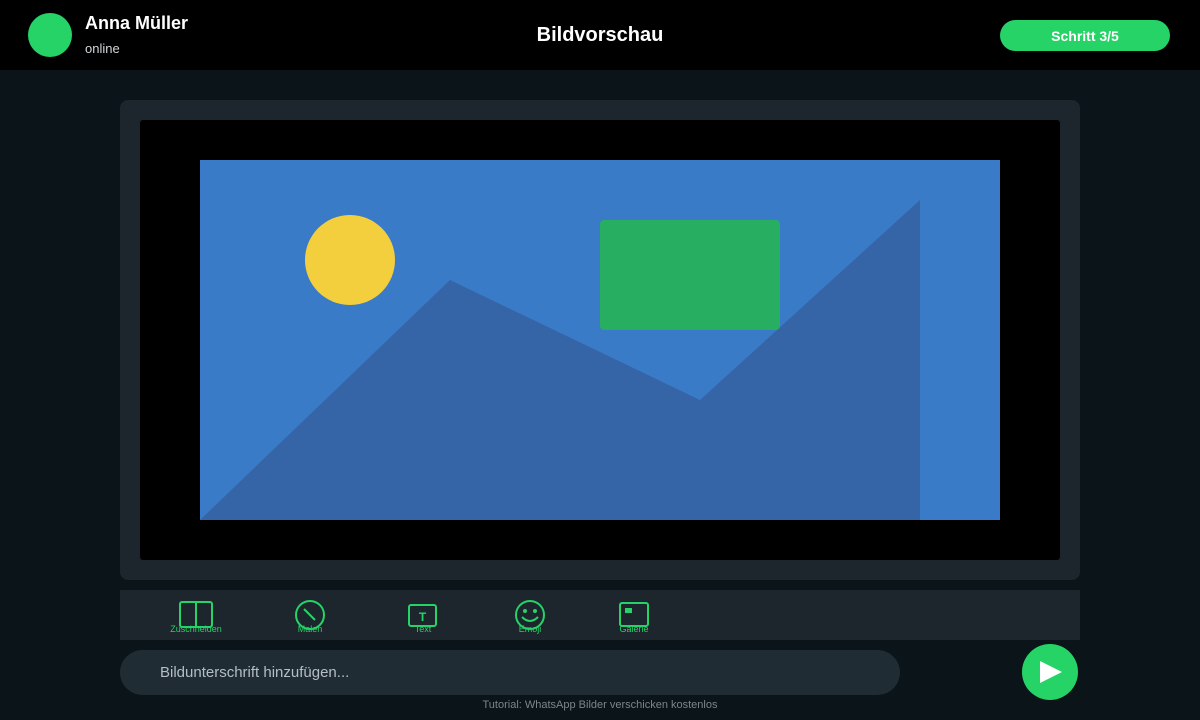 The height and width of the screenshot is (720, 1200). I want to click on tool-label: Zuschneiden, so click(196, 629).